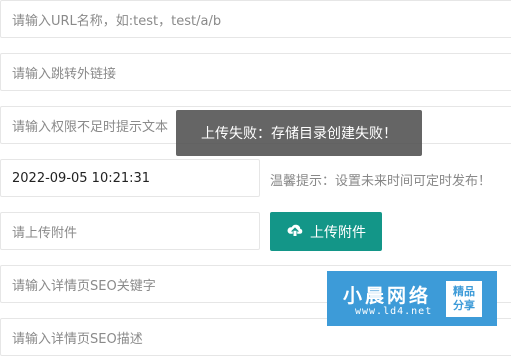  What do you see at coordinates (255, 19) in the screenshot?
I see `url-name-input: 请输入URL名称，如:test，test/a/b` at bounding box center [255, 19].